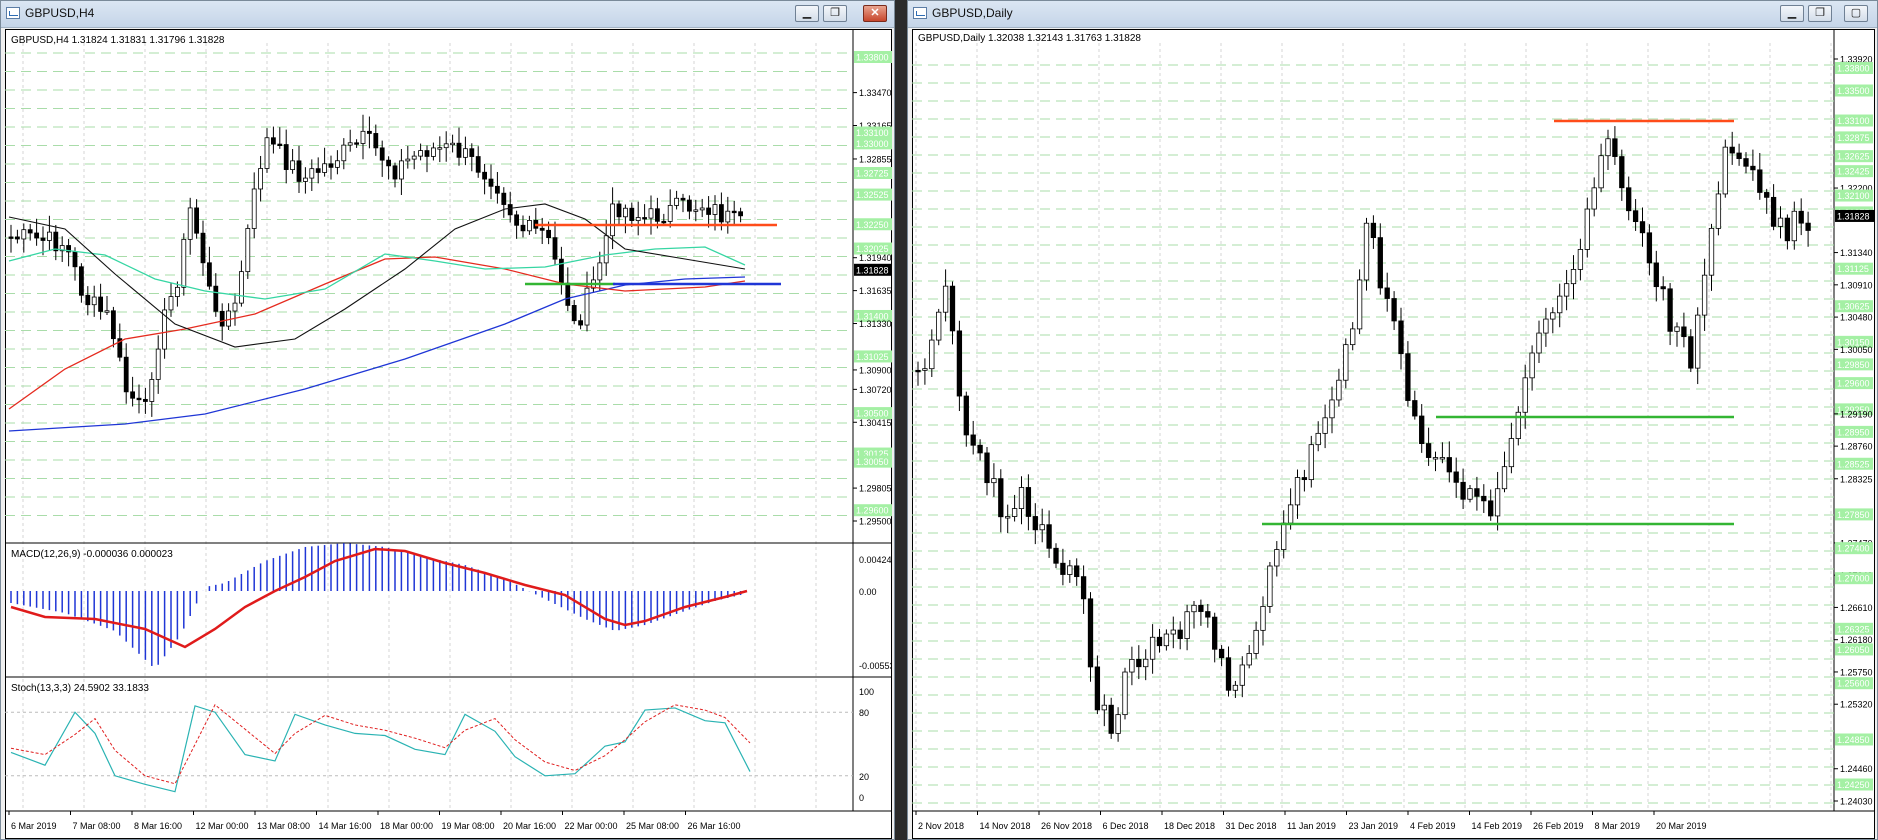 The image size is (1878, 840). What do you see at coordinates (447, 14) in the screenshot?
I see `h4-window-titlebar: GBPUSD,H4 ▁ ❐ ✕` at bounding box center [447, 14].